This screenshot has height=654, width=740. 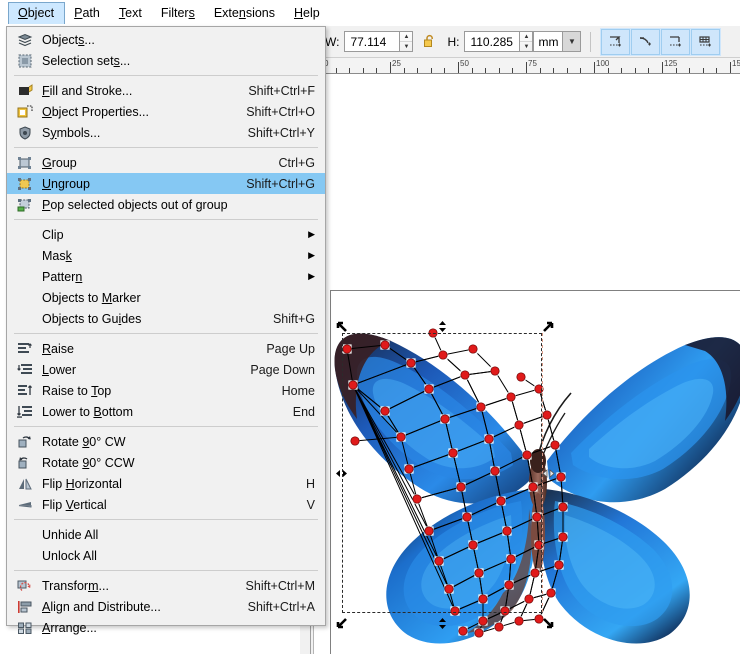 What do you see at coordinates (396, 63) in the screenshot?
I see `ruler-label: 25` at bounding box center [396, 63].